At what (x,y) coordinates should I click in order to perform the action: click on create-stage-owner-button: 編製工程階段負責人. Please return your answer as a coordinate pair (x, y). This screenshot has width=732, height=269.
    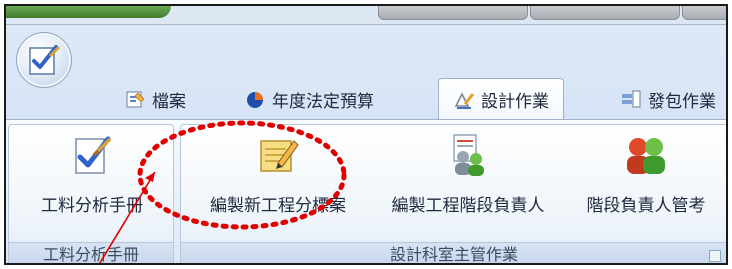
    Looking at the image, I should click on (468, 174).